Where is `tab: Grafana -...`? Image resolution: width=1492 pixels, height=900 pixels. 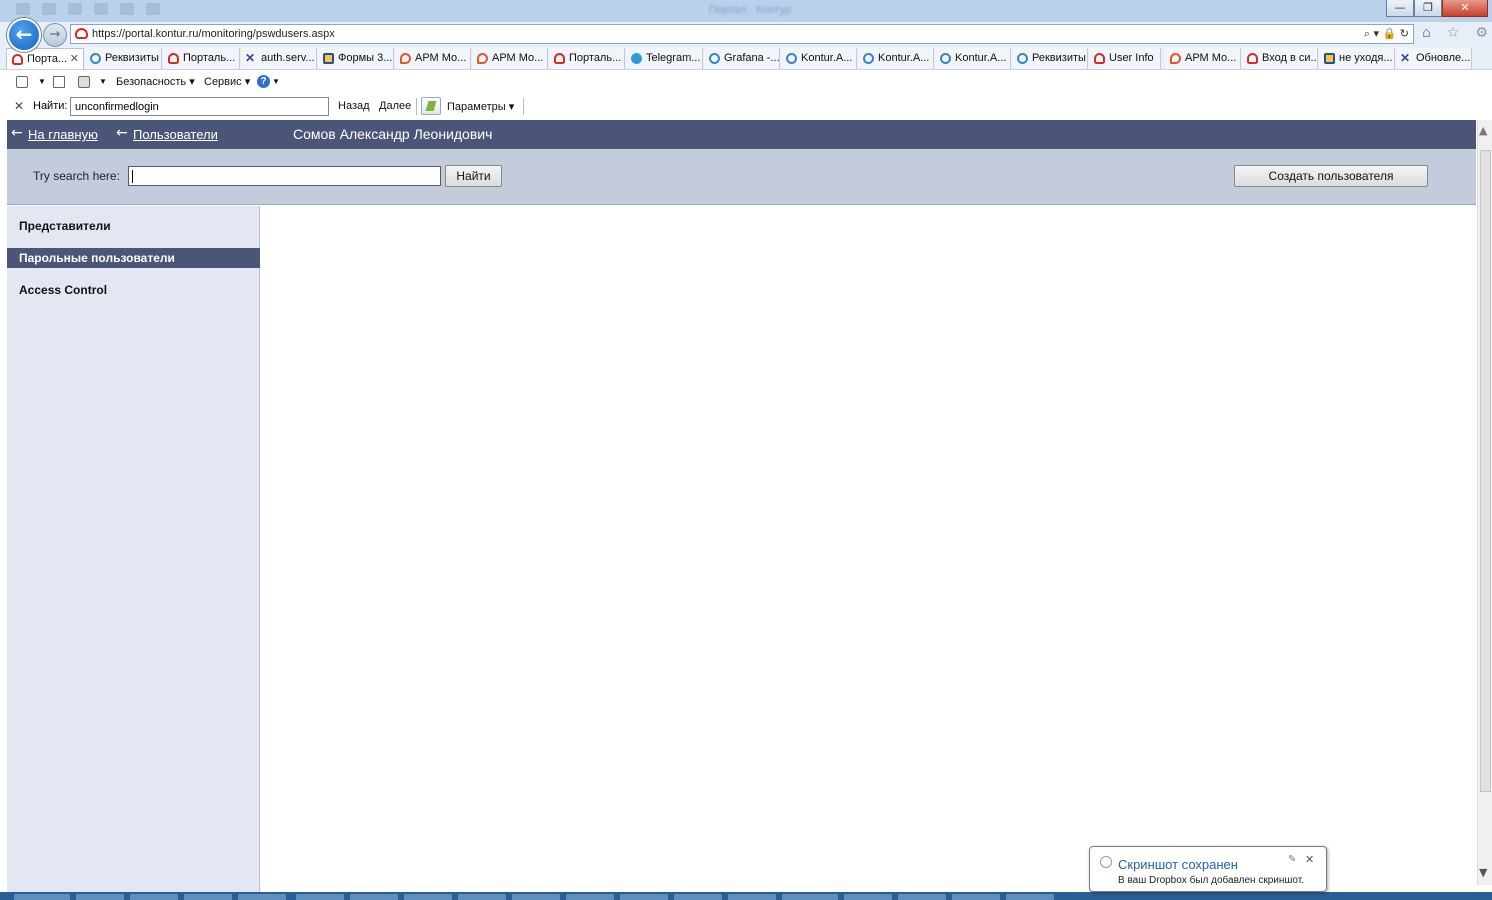
tab: Grafana -... is located at coordinates (742, 58).